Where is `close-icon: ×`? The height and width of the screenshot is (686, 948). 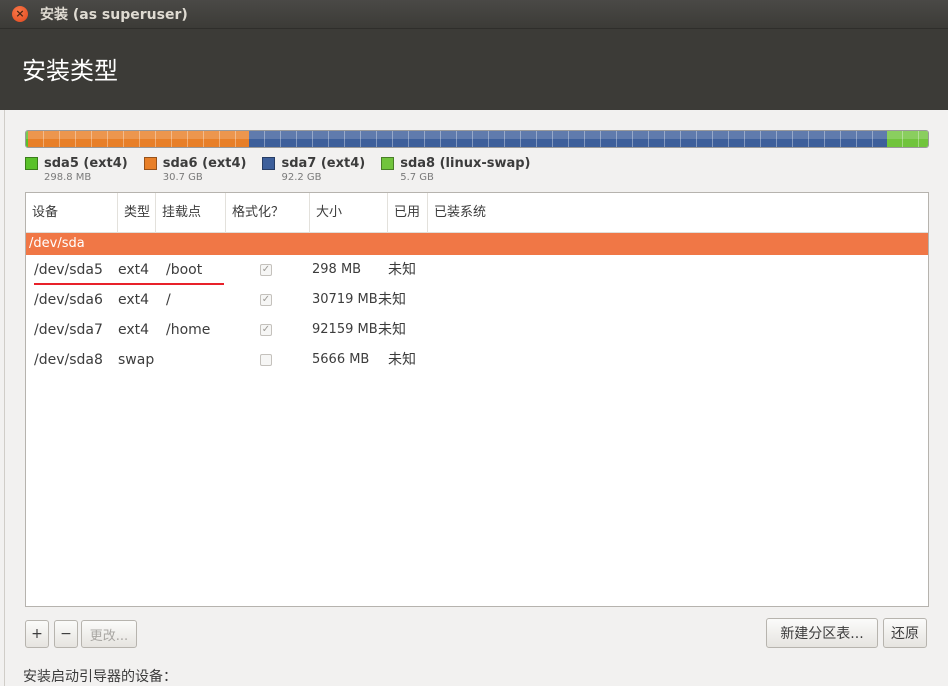 close-icon: × is located at coordinates (20, 14).